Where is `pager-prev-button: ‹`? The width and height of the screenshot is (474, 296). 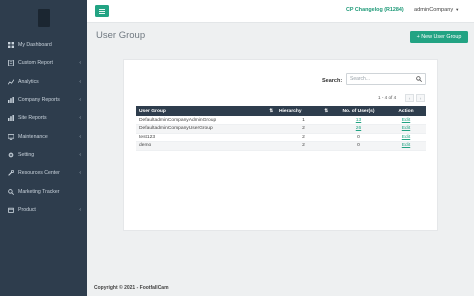
pager-prev-button: ‹ is located at coordinates (409, 98).